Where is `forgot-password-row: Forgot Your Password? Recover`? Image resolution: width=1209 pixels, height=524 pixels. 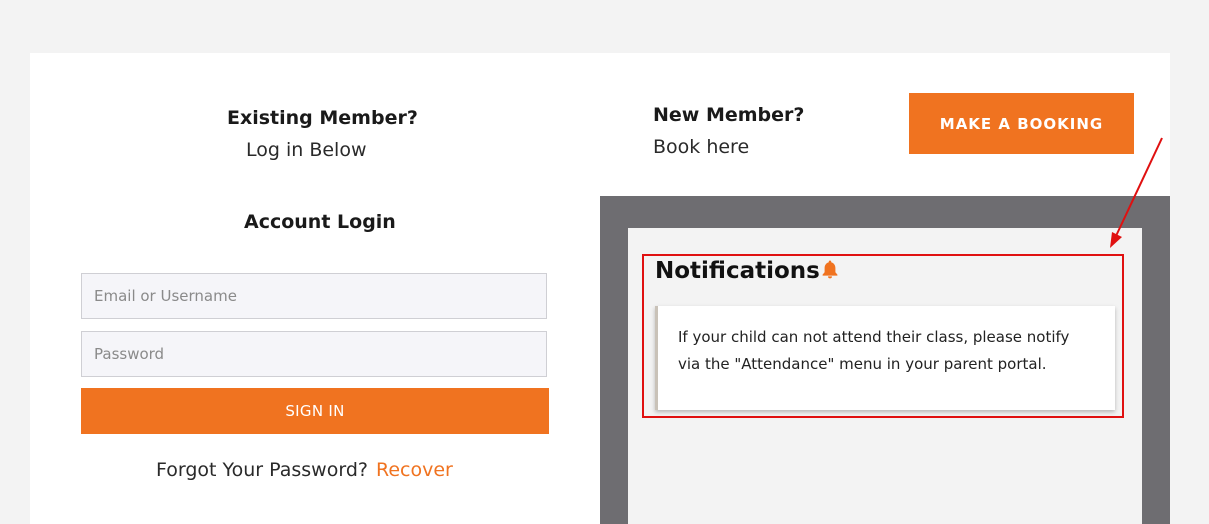
forgot-password-row: Forgot Your Password? Recover is located at coordinates (326, 470).